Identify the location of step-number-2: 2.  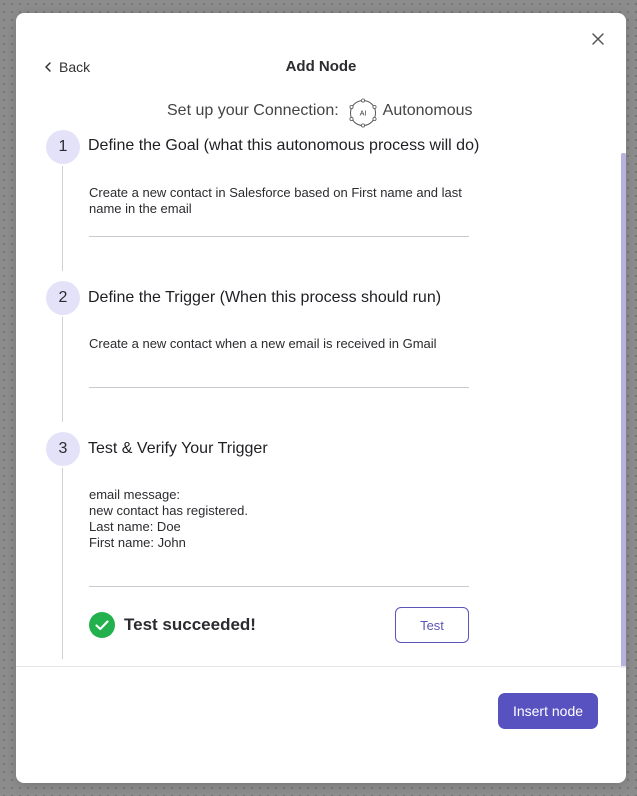
(63, 298).